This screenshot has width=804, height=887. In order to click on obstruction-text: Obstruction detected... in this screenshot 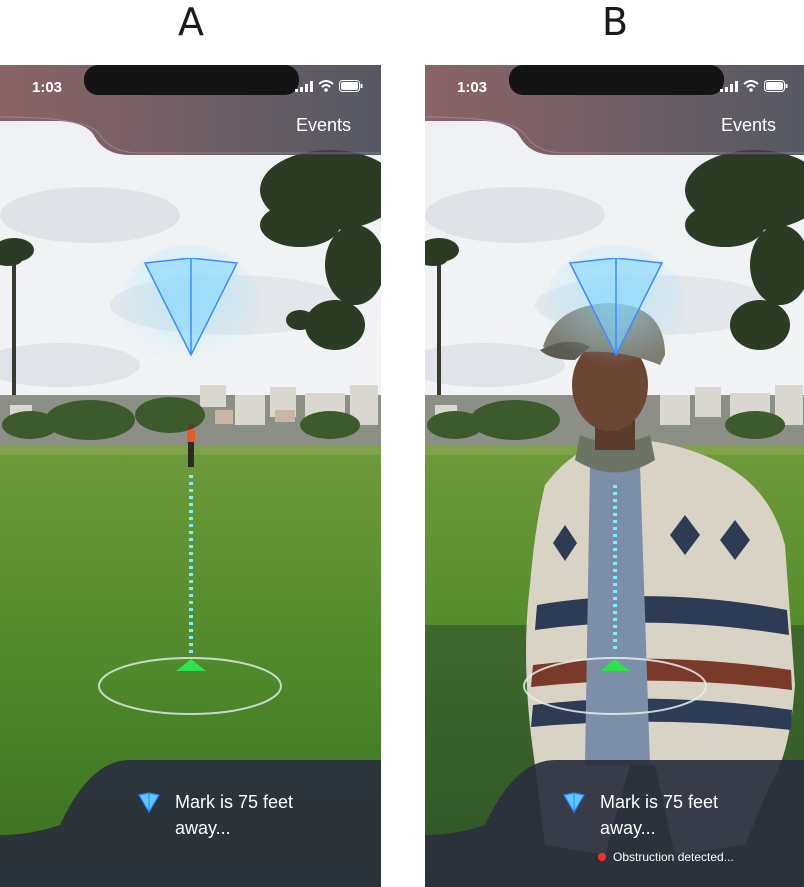, I will do `click(673, 857)`.